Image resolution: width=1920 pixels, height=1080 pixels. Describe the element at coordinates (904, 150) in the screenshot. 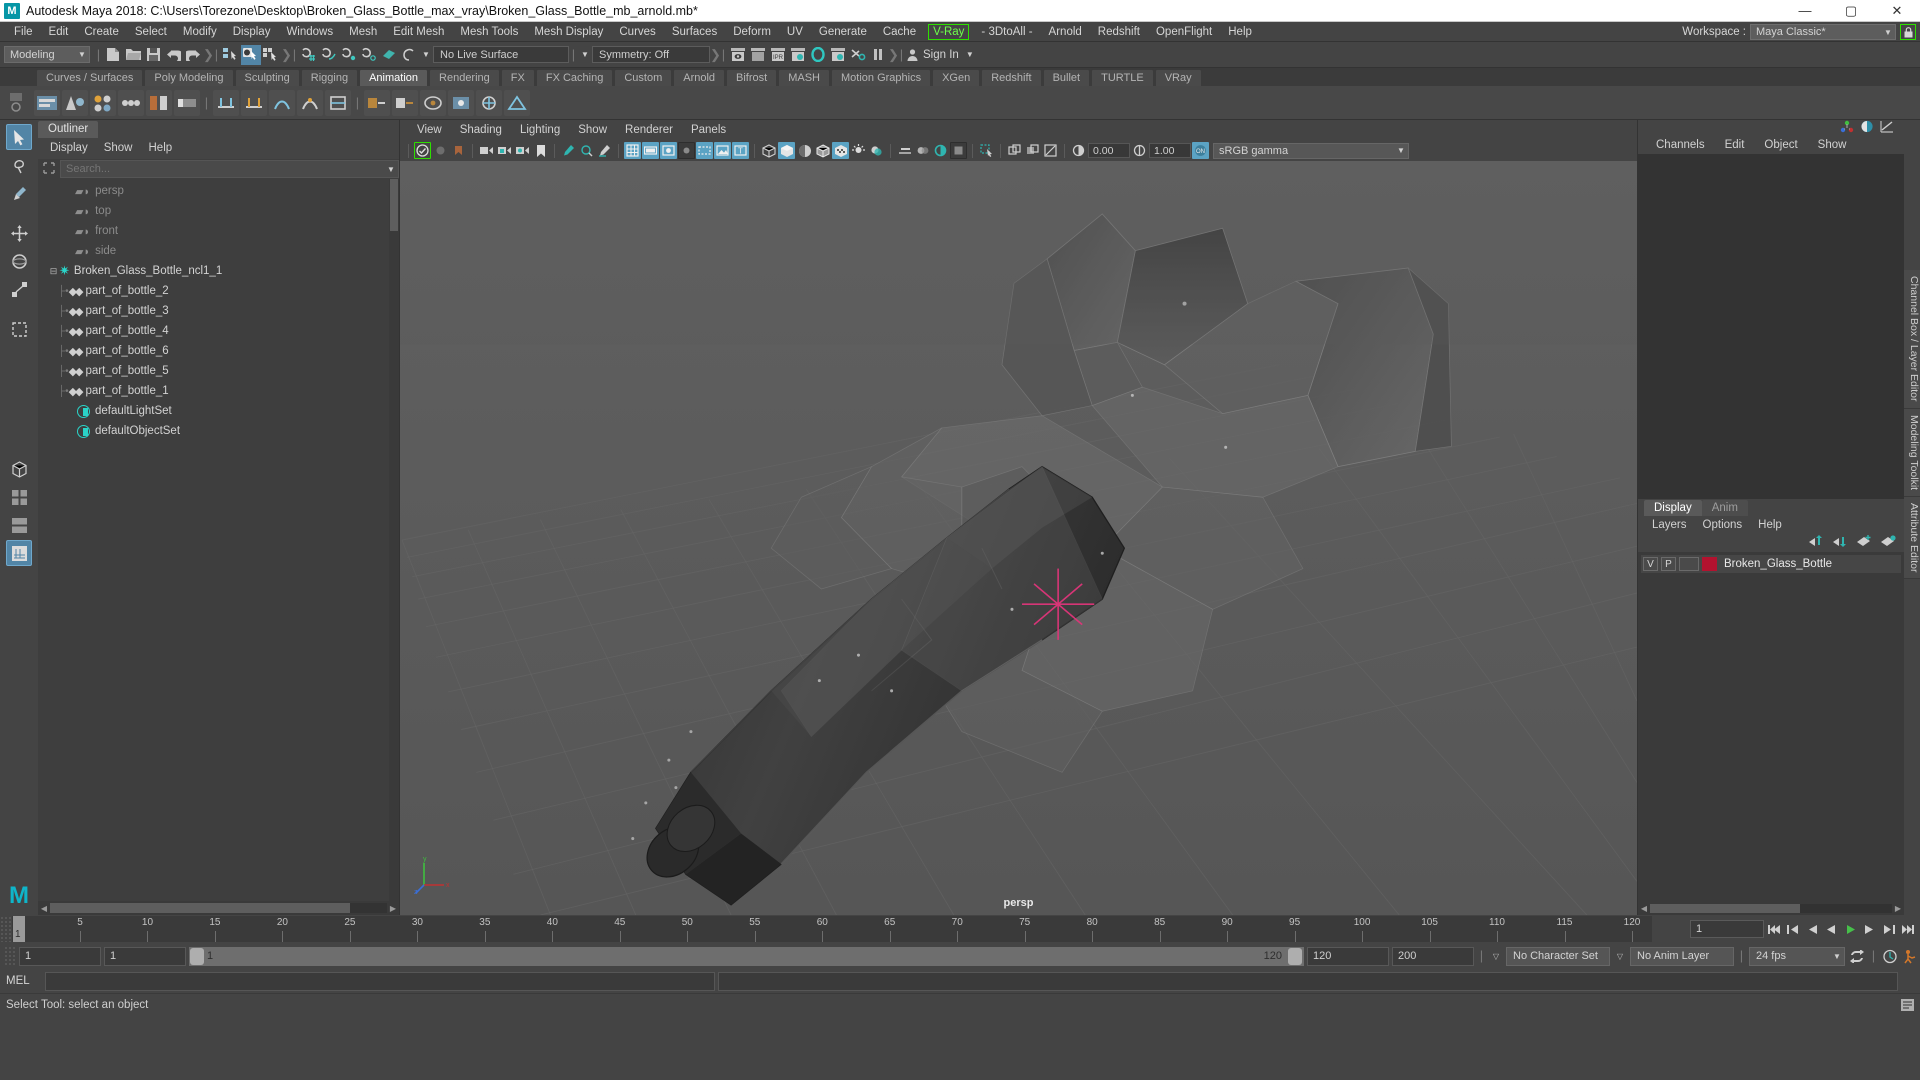

I see `motion-blur-icon` at that location.